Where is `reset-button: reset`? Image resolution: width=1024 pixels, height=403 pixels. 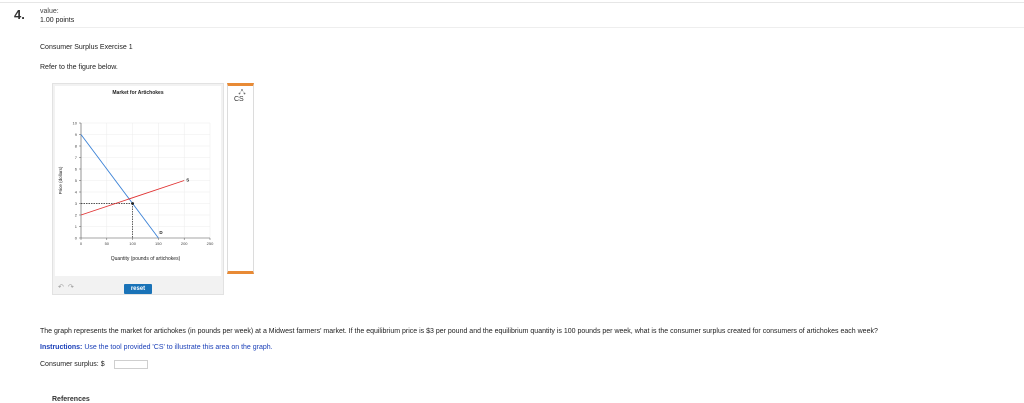
reset-button: reset is located at coordinates (138, 289).